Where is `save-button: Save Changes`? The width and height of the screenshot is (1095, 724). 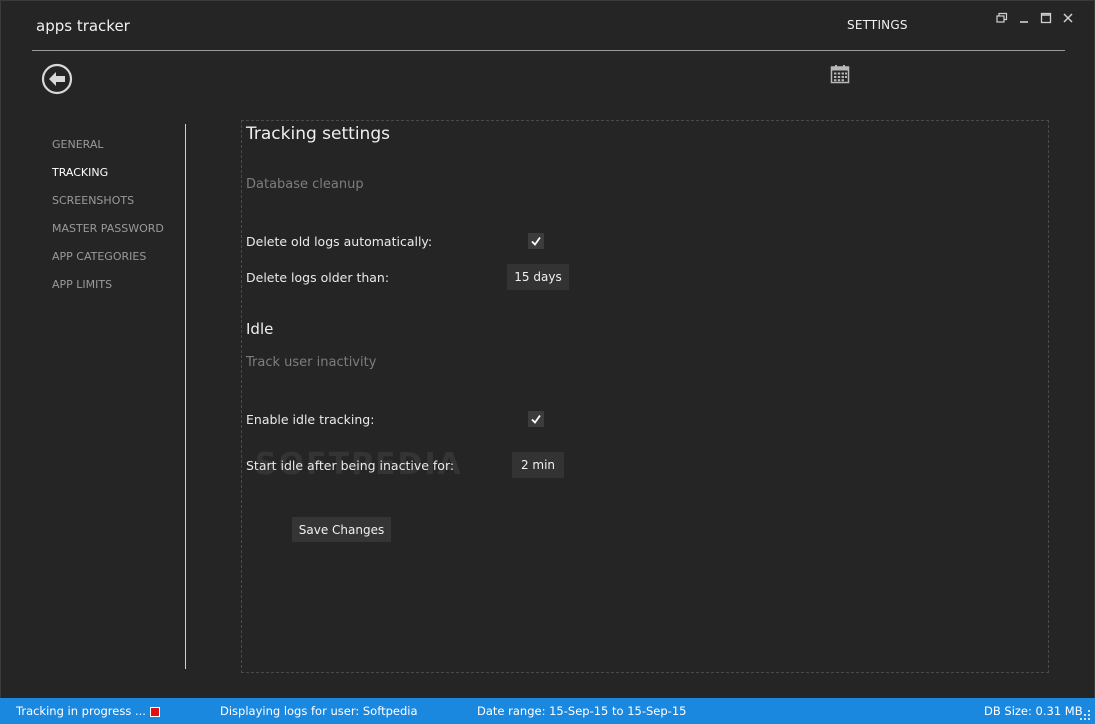
save-button: Save Changes is located at coordinates (341, 529).